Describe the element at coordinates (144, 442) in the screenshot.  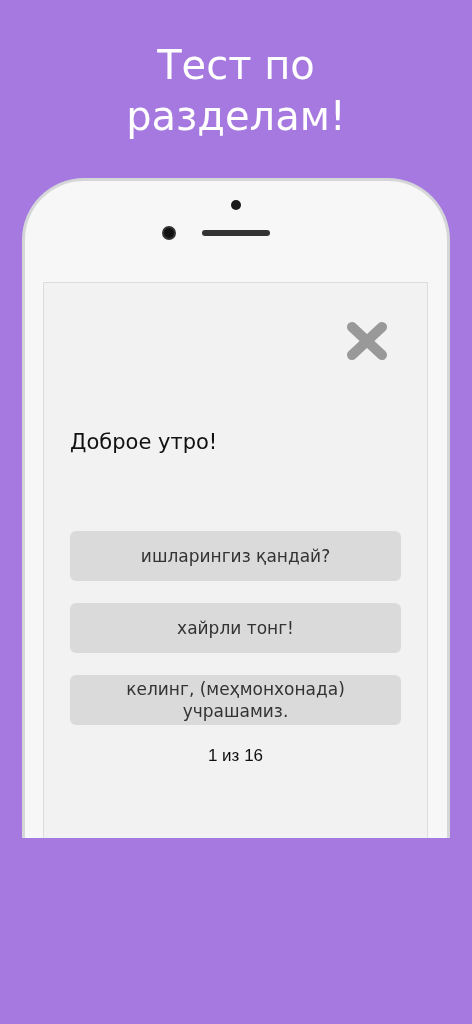
I see `question-text: Доброе утро!` at that location.